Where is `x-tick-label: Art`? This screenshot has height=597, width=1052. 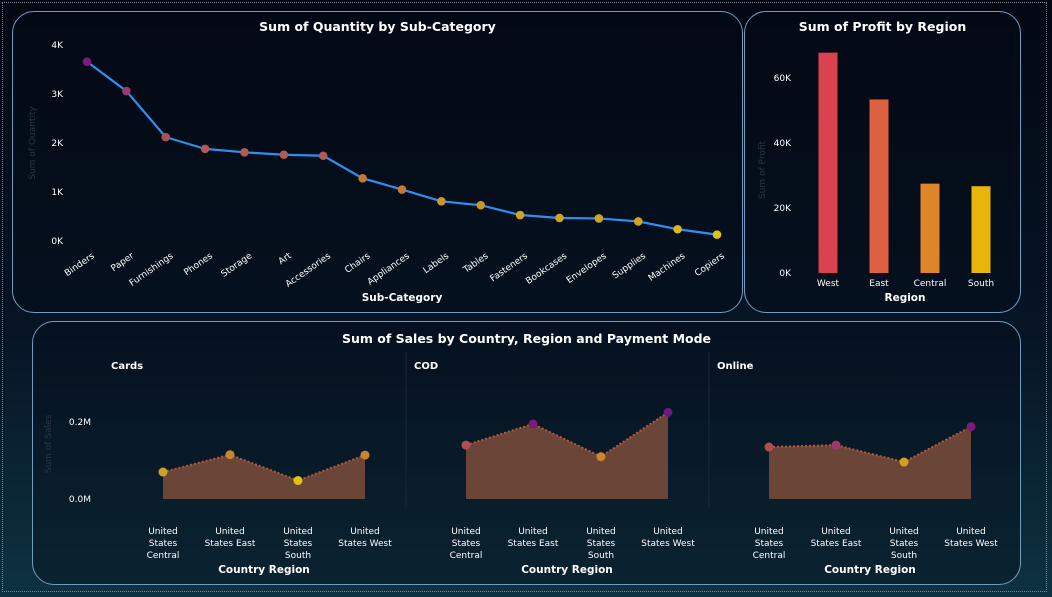 x-tick-label: Art is located at coordinates (285, 259).